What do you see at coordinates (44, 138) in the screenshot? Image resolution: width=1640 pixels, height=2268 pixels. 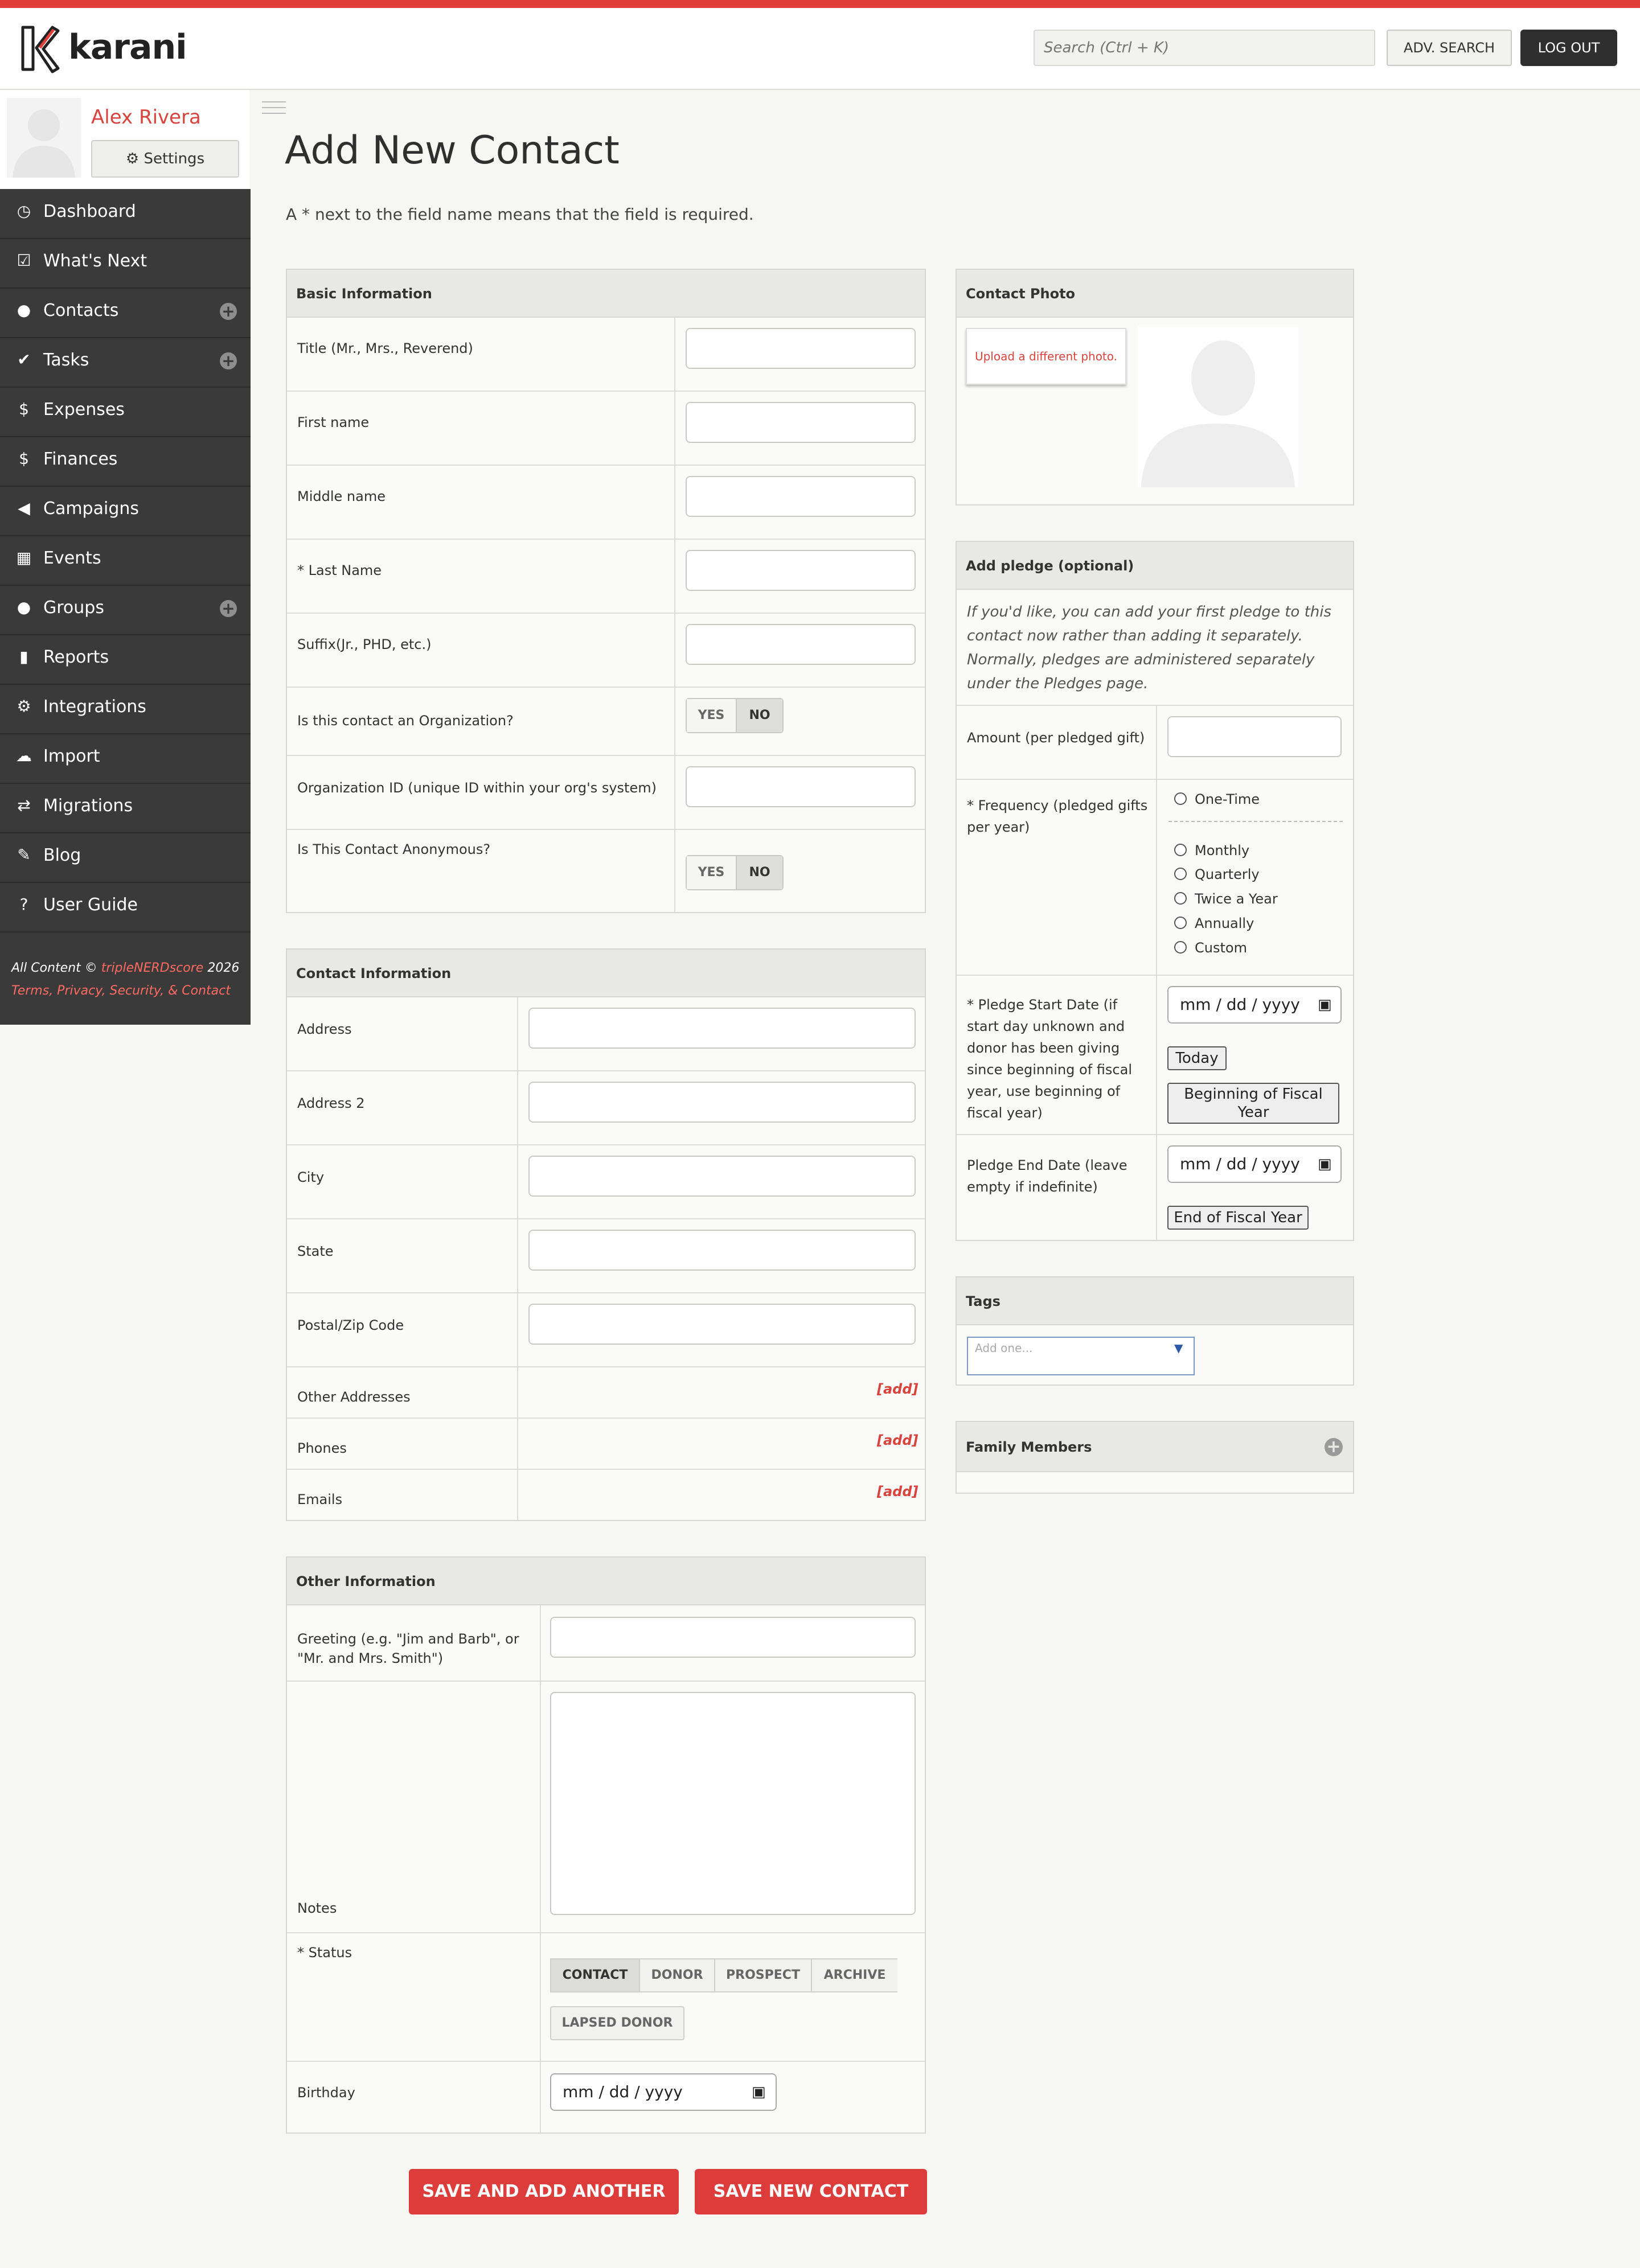 I see `avatar` at bounding box center [44, 138].